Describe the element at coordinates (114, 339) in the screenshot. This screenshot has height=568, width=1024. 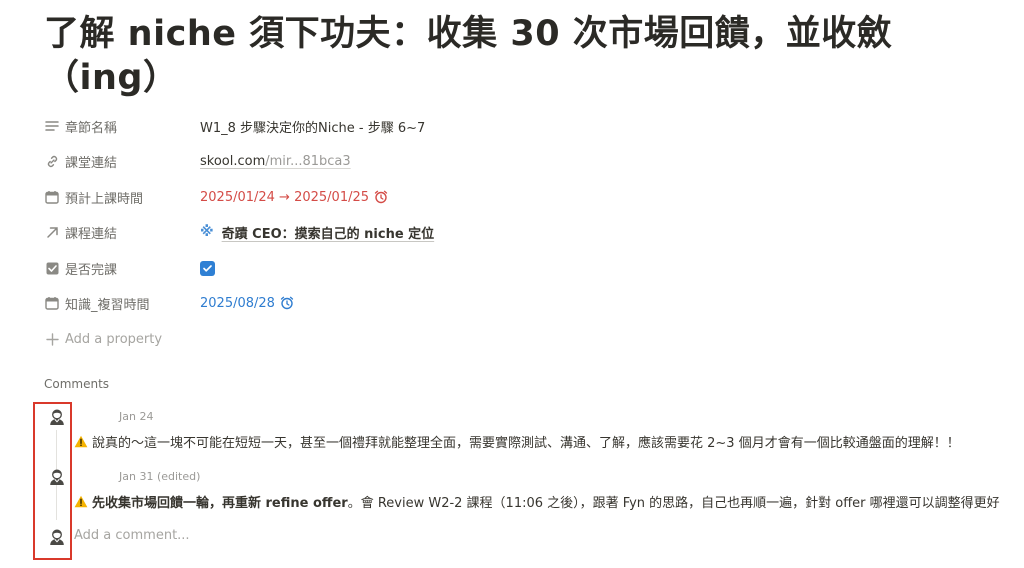
I see `add-property-label: Add a property` at that location.